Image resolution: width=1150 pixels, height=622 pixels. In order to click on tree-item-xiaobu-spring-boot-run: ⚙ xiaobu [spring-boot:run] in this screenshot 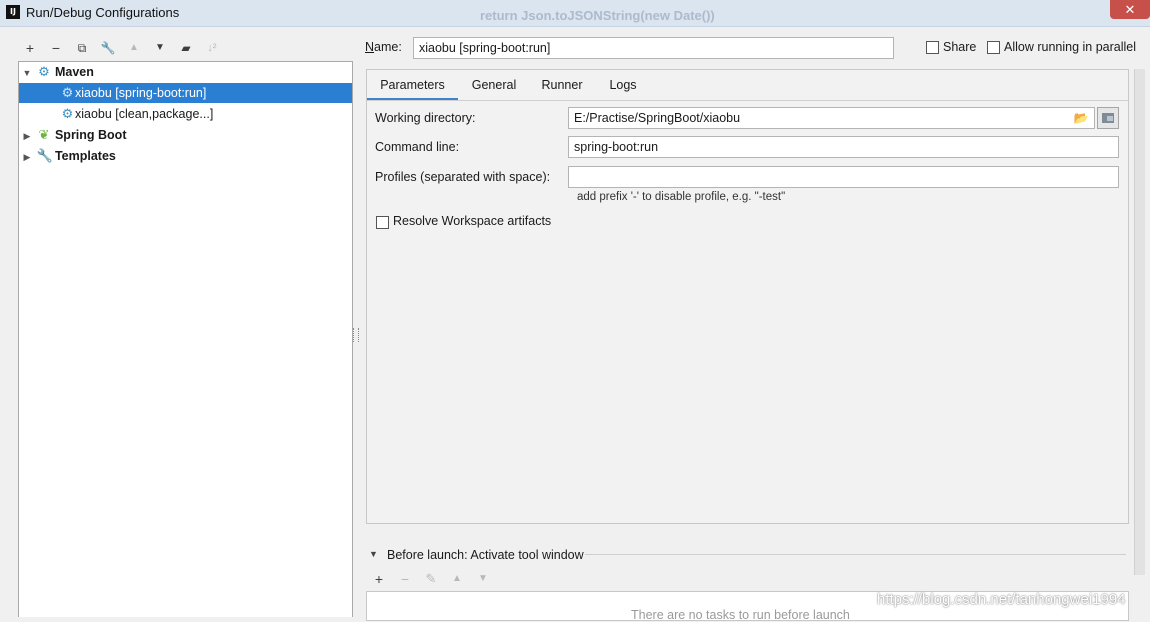, I will do `click(185, 93)`.